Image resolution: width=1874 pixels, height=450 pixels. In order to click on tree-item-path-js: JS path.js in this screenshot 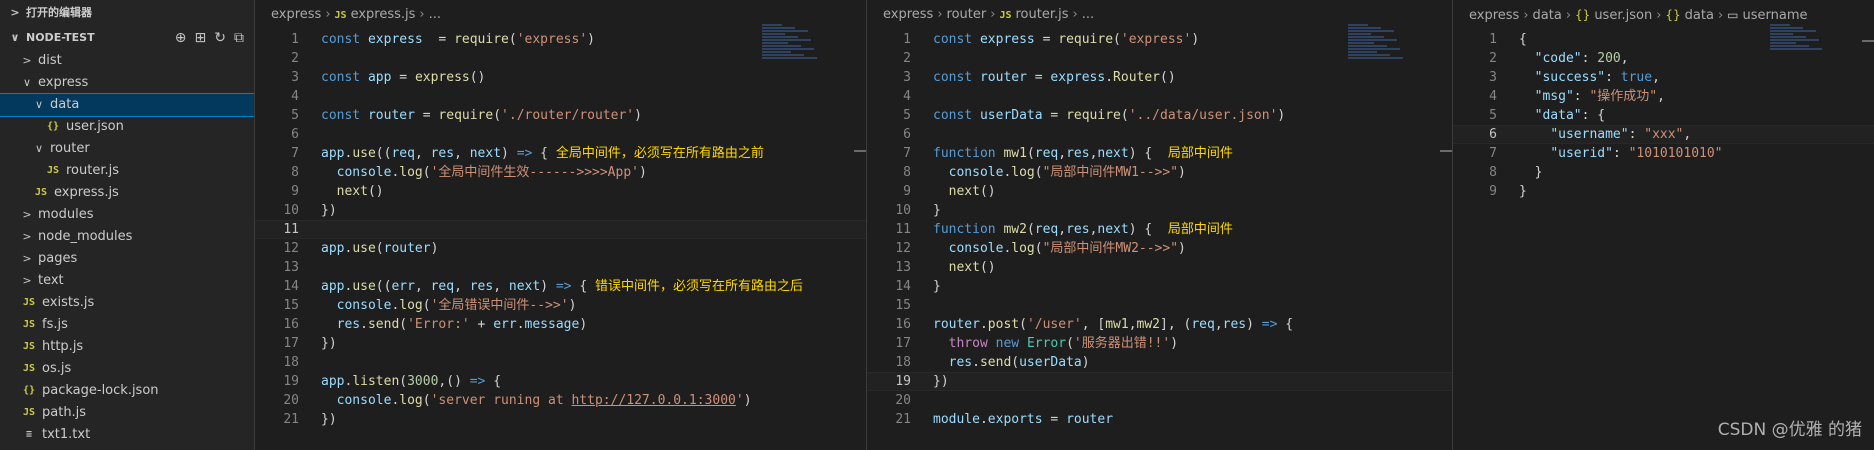, I will do `click(127, 413)`.